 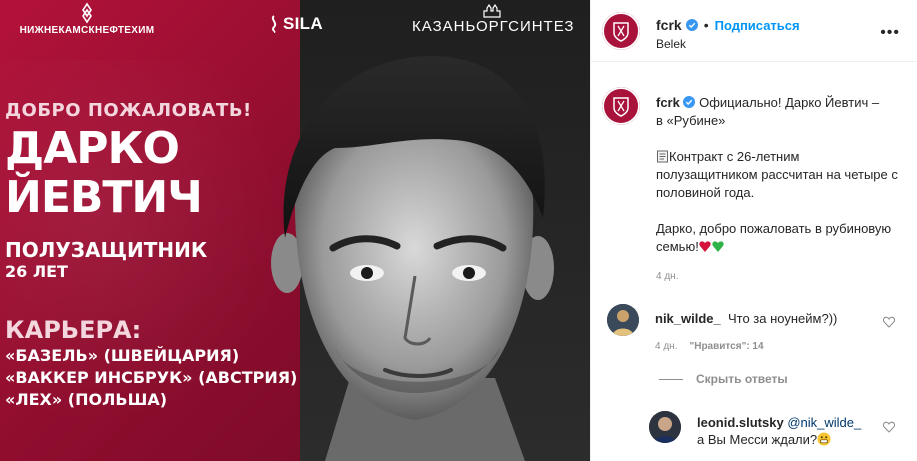 What do you see at coordinates (824, 439) in the screenshot?
I see `grin-emoji-icon` at bounding box center [824, 439].